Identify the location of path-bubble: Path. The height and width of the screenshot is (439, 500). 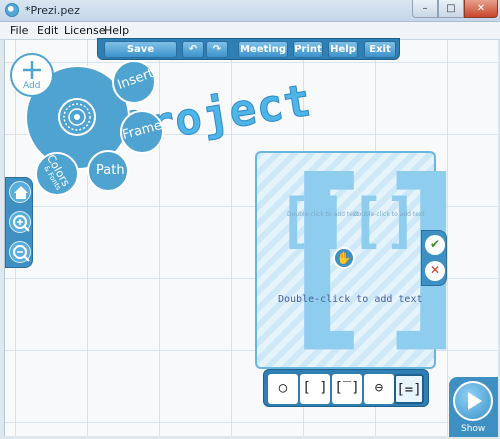
(108, 171).